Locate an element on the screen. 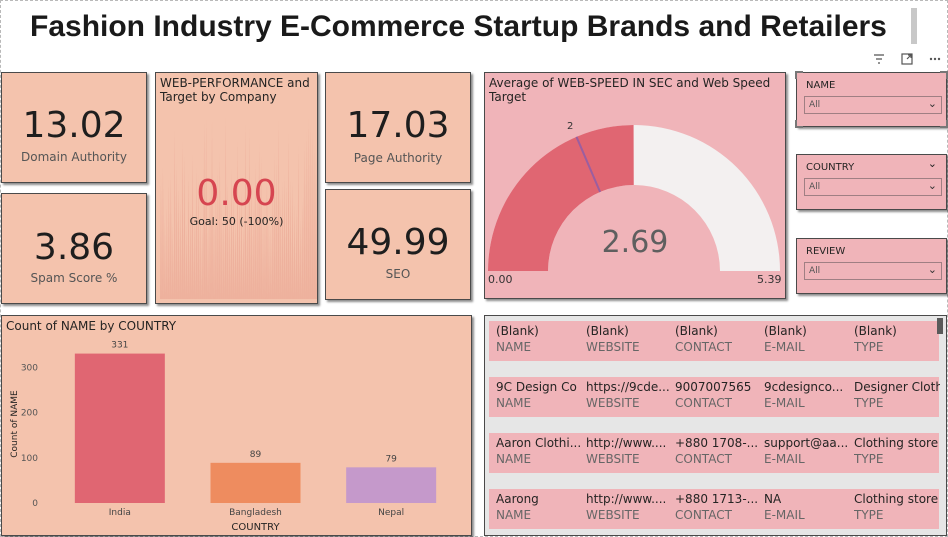  y-tick-label: 100 is located at coordinates (29, 459).